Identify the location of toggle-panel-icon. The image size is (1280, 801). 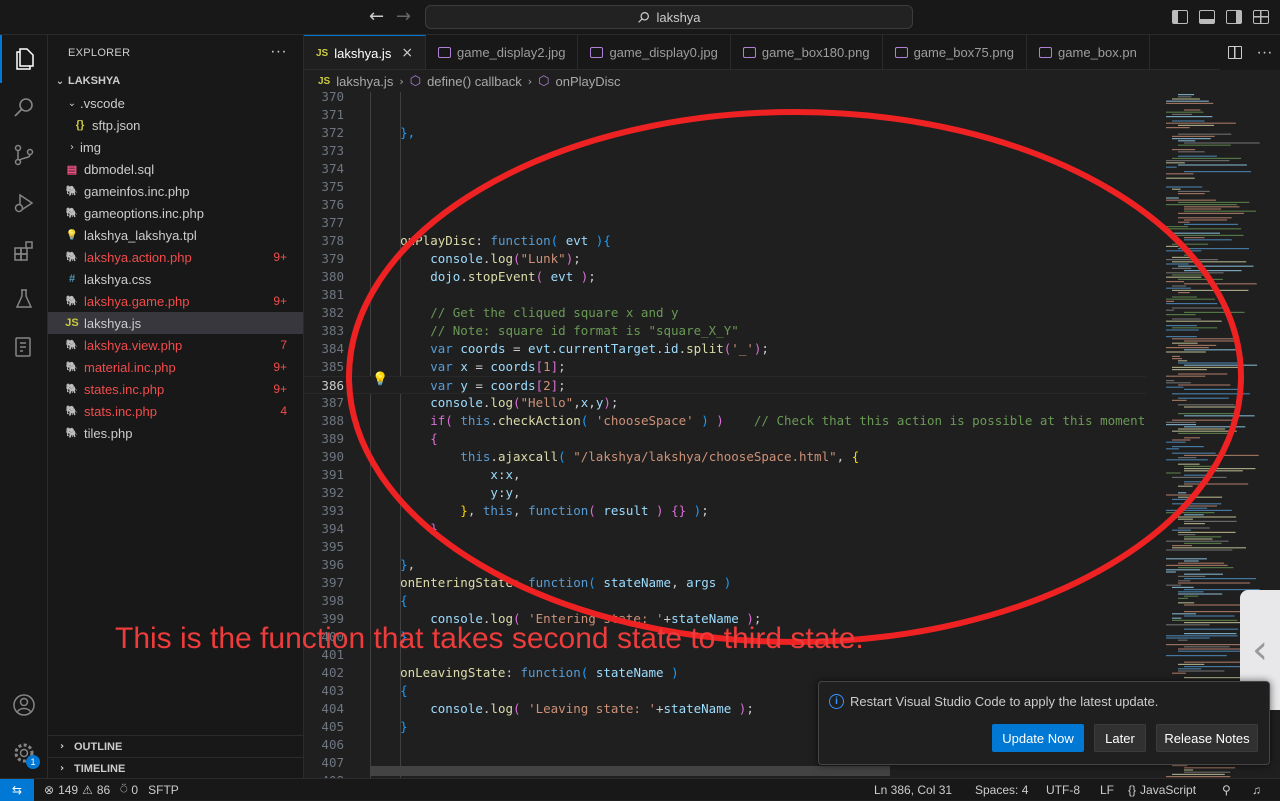
(1207, 17).